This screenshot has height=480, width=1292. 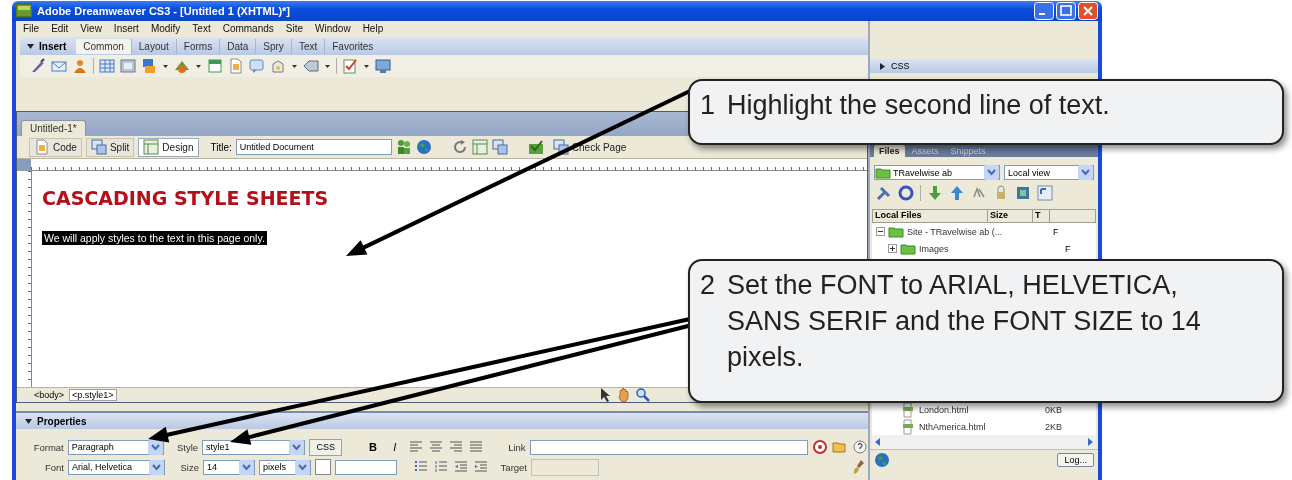 I want to click on monitor-icon, so click(x=383, y=66).